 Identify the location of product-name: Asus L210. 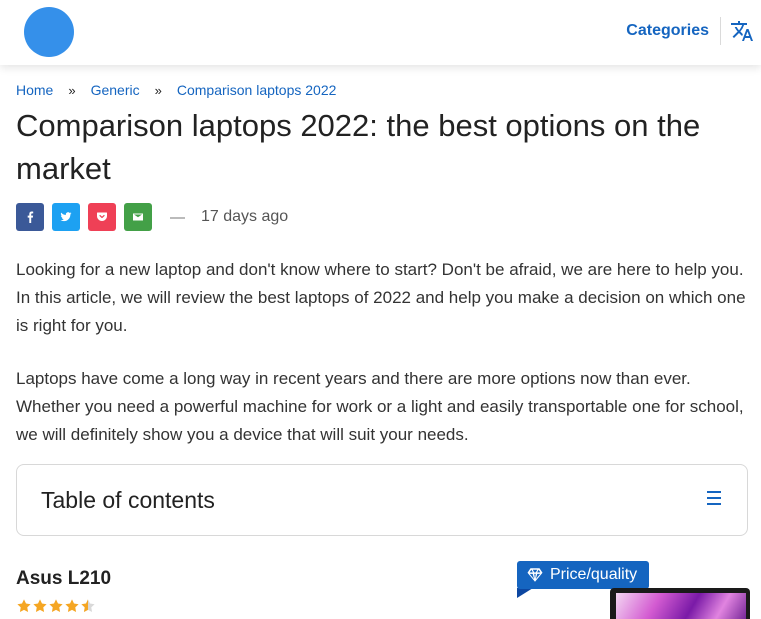
(64, 578).